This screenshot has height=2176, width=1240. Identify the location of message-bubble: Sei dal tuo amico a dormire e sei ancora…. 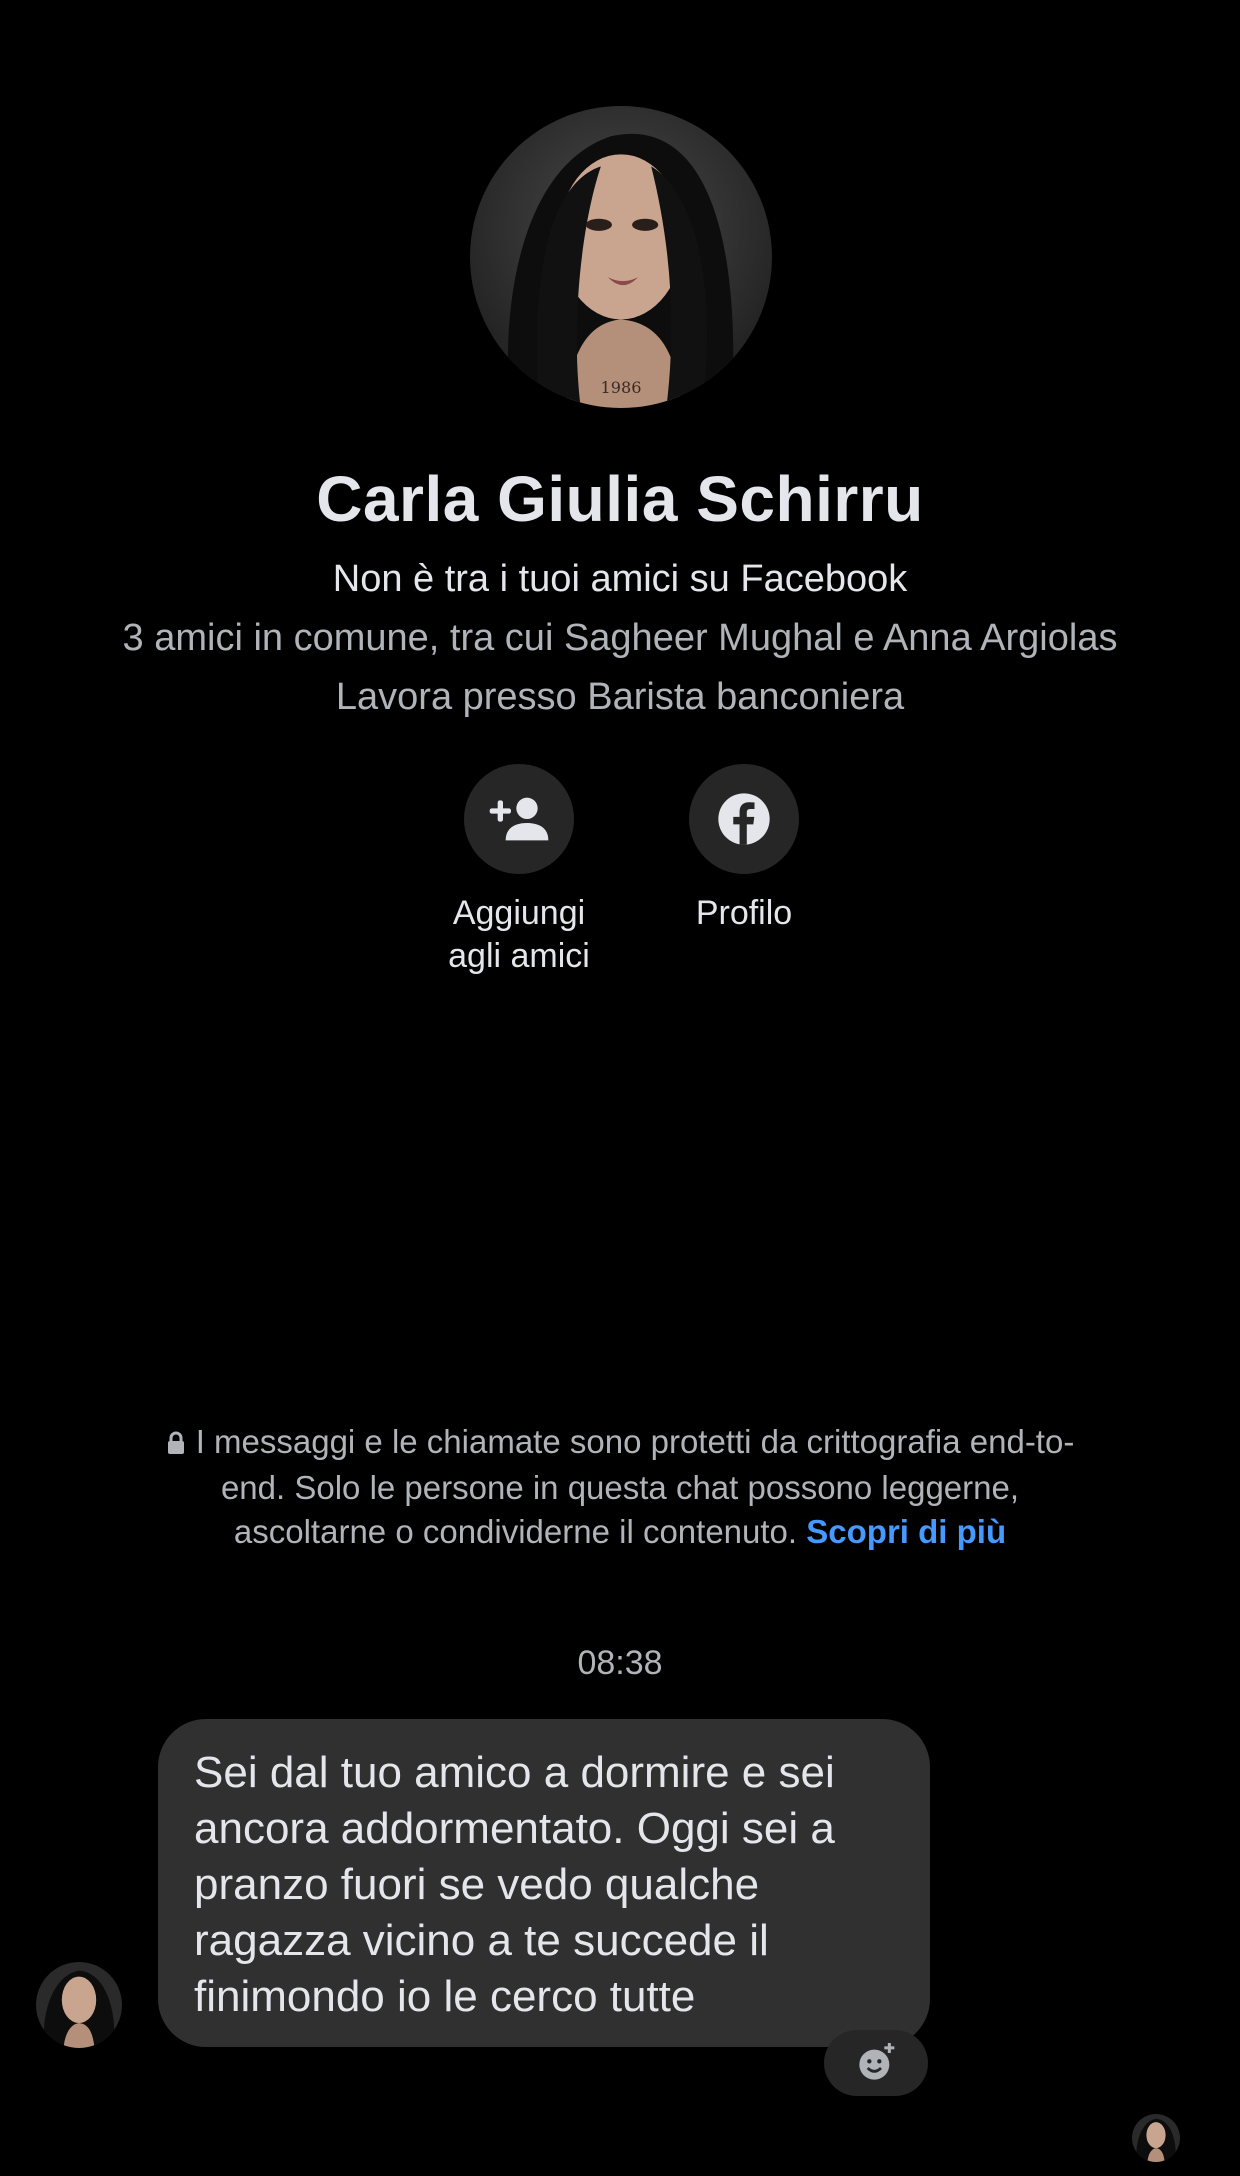
(544, 1883).